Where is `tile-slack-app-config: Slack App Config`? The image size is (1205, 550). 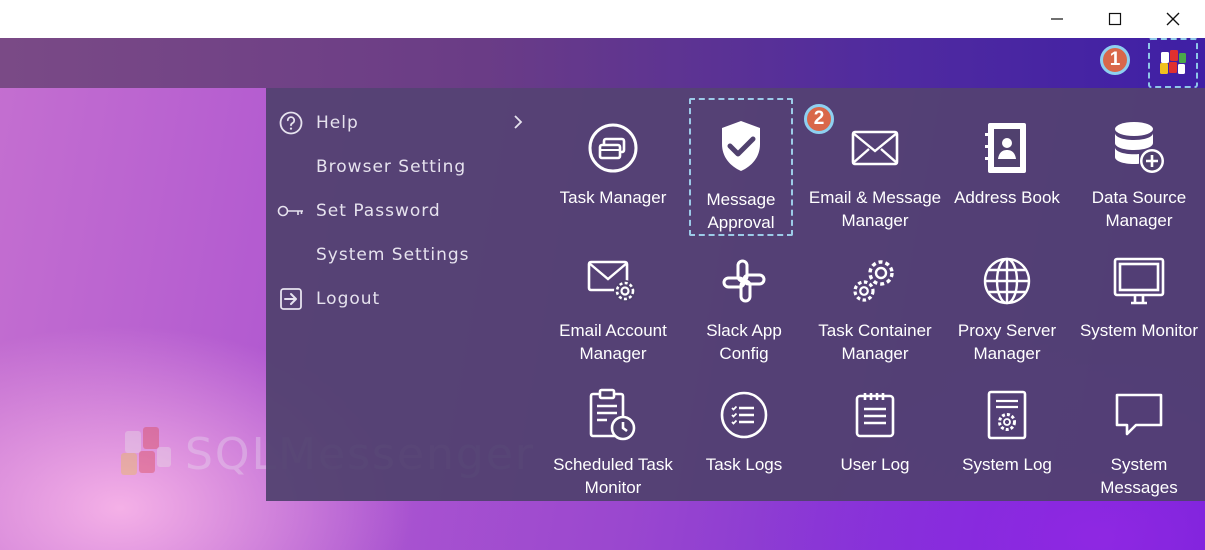 tile-slack-app-config: Slack App Config is located at coordinates (744, 297).